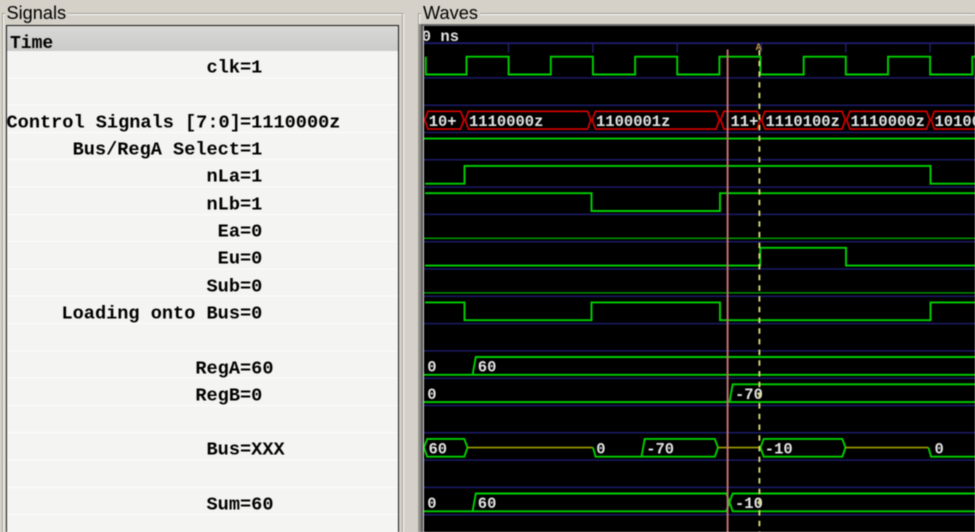 The height and width of the screenshot is (532, 975). I want to click on svg-text: 1100001z, so click(633, 122).